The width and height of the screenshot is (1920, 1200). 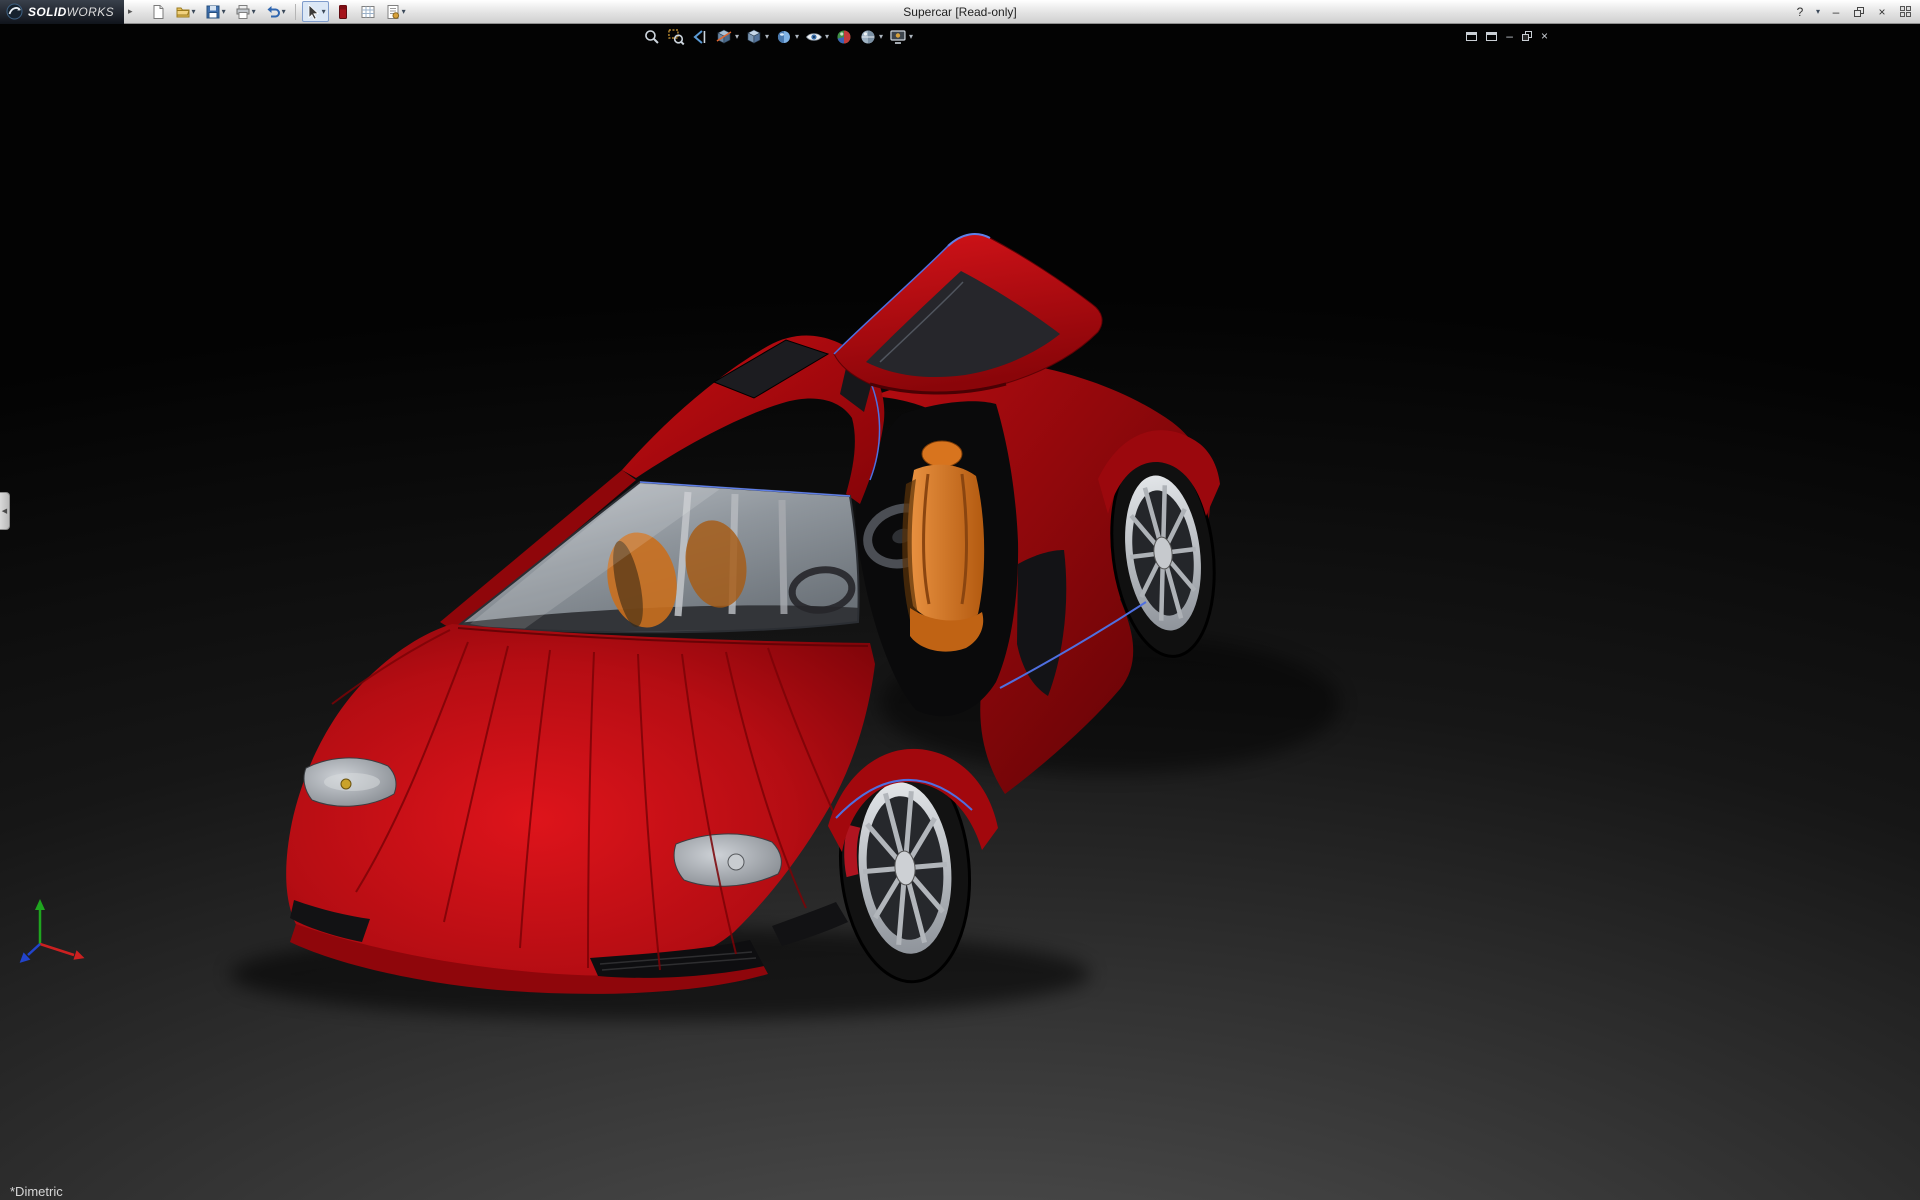 I want to click on display-style-icon, so click(x=783, y=37).